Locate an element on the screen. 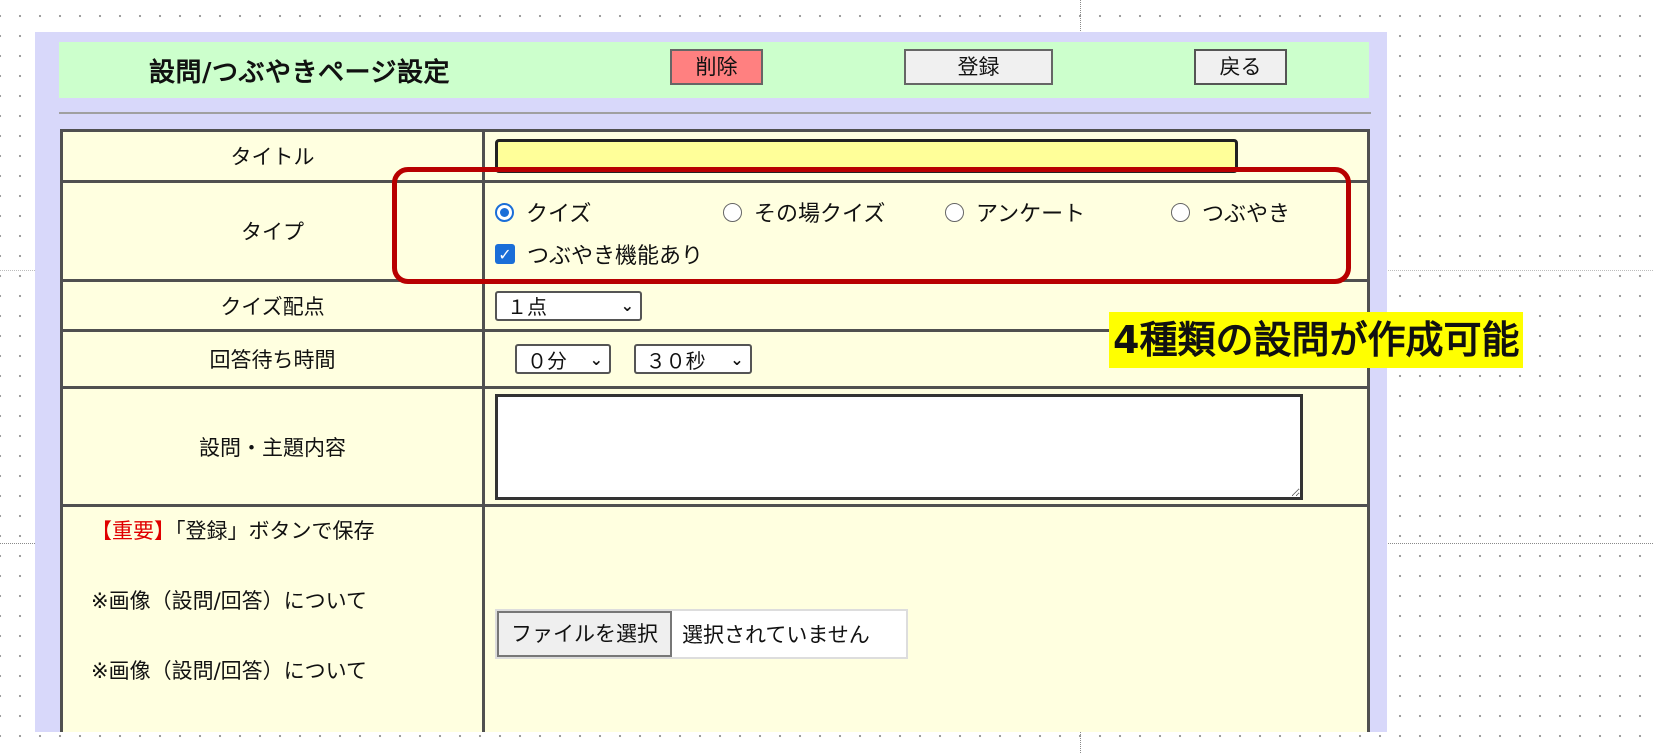  save-note: 【重要】「登録」ボタンで保存 is located at coordinates (286, 531).